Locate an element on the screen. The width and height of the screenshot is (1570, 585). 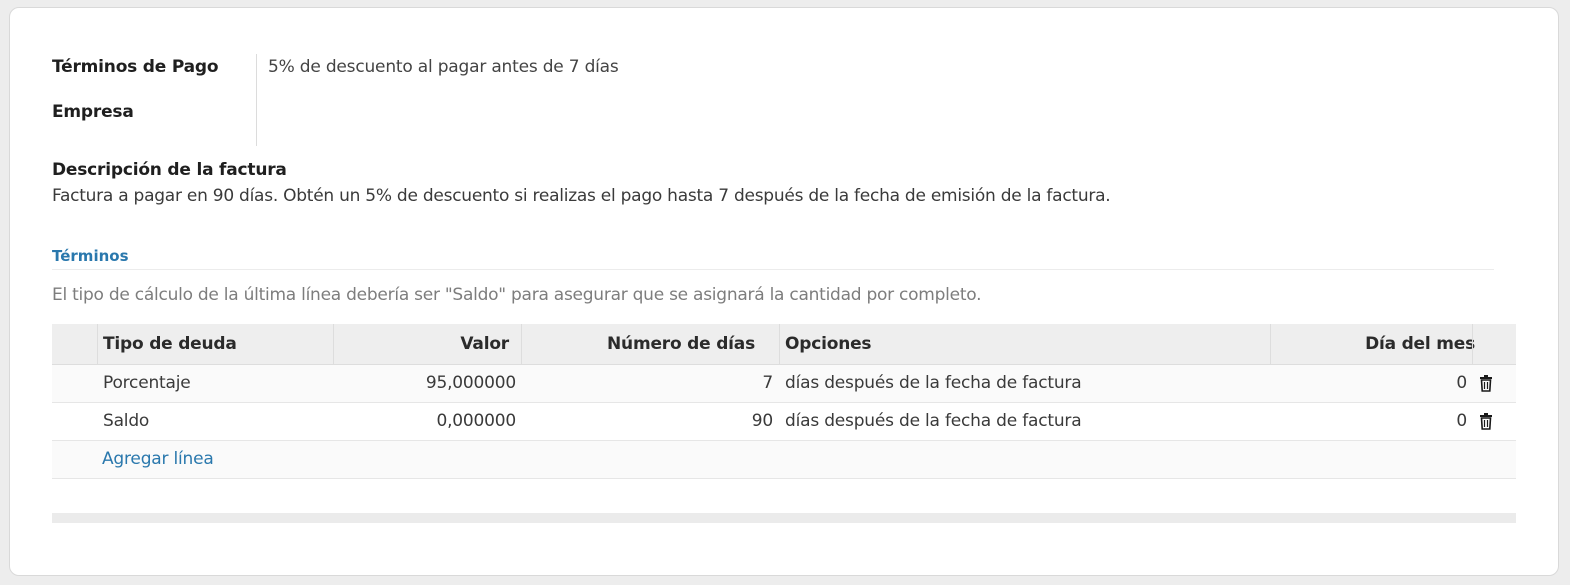
field-divider is located at coordinates (256, 100).